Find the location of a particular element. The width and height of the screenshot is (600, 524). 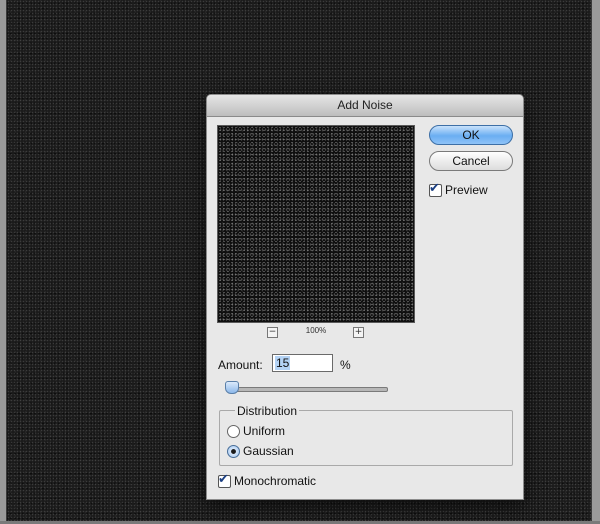

amount-input: 15 is located at coordinates (302, 363).